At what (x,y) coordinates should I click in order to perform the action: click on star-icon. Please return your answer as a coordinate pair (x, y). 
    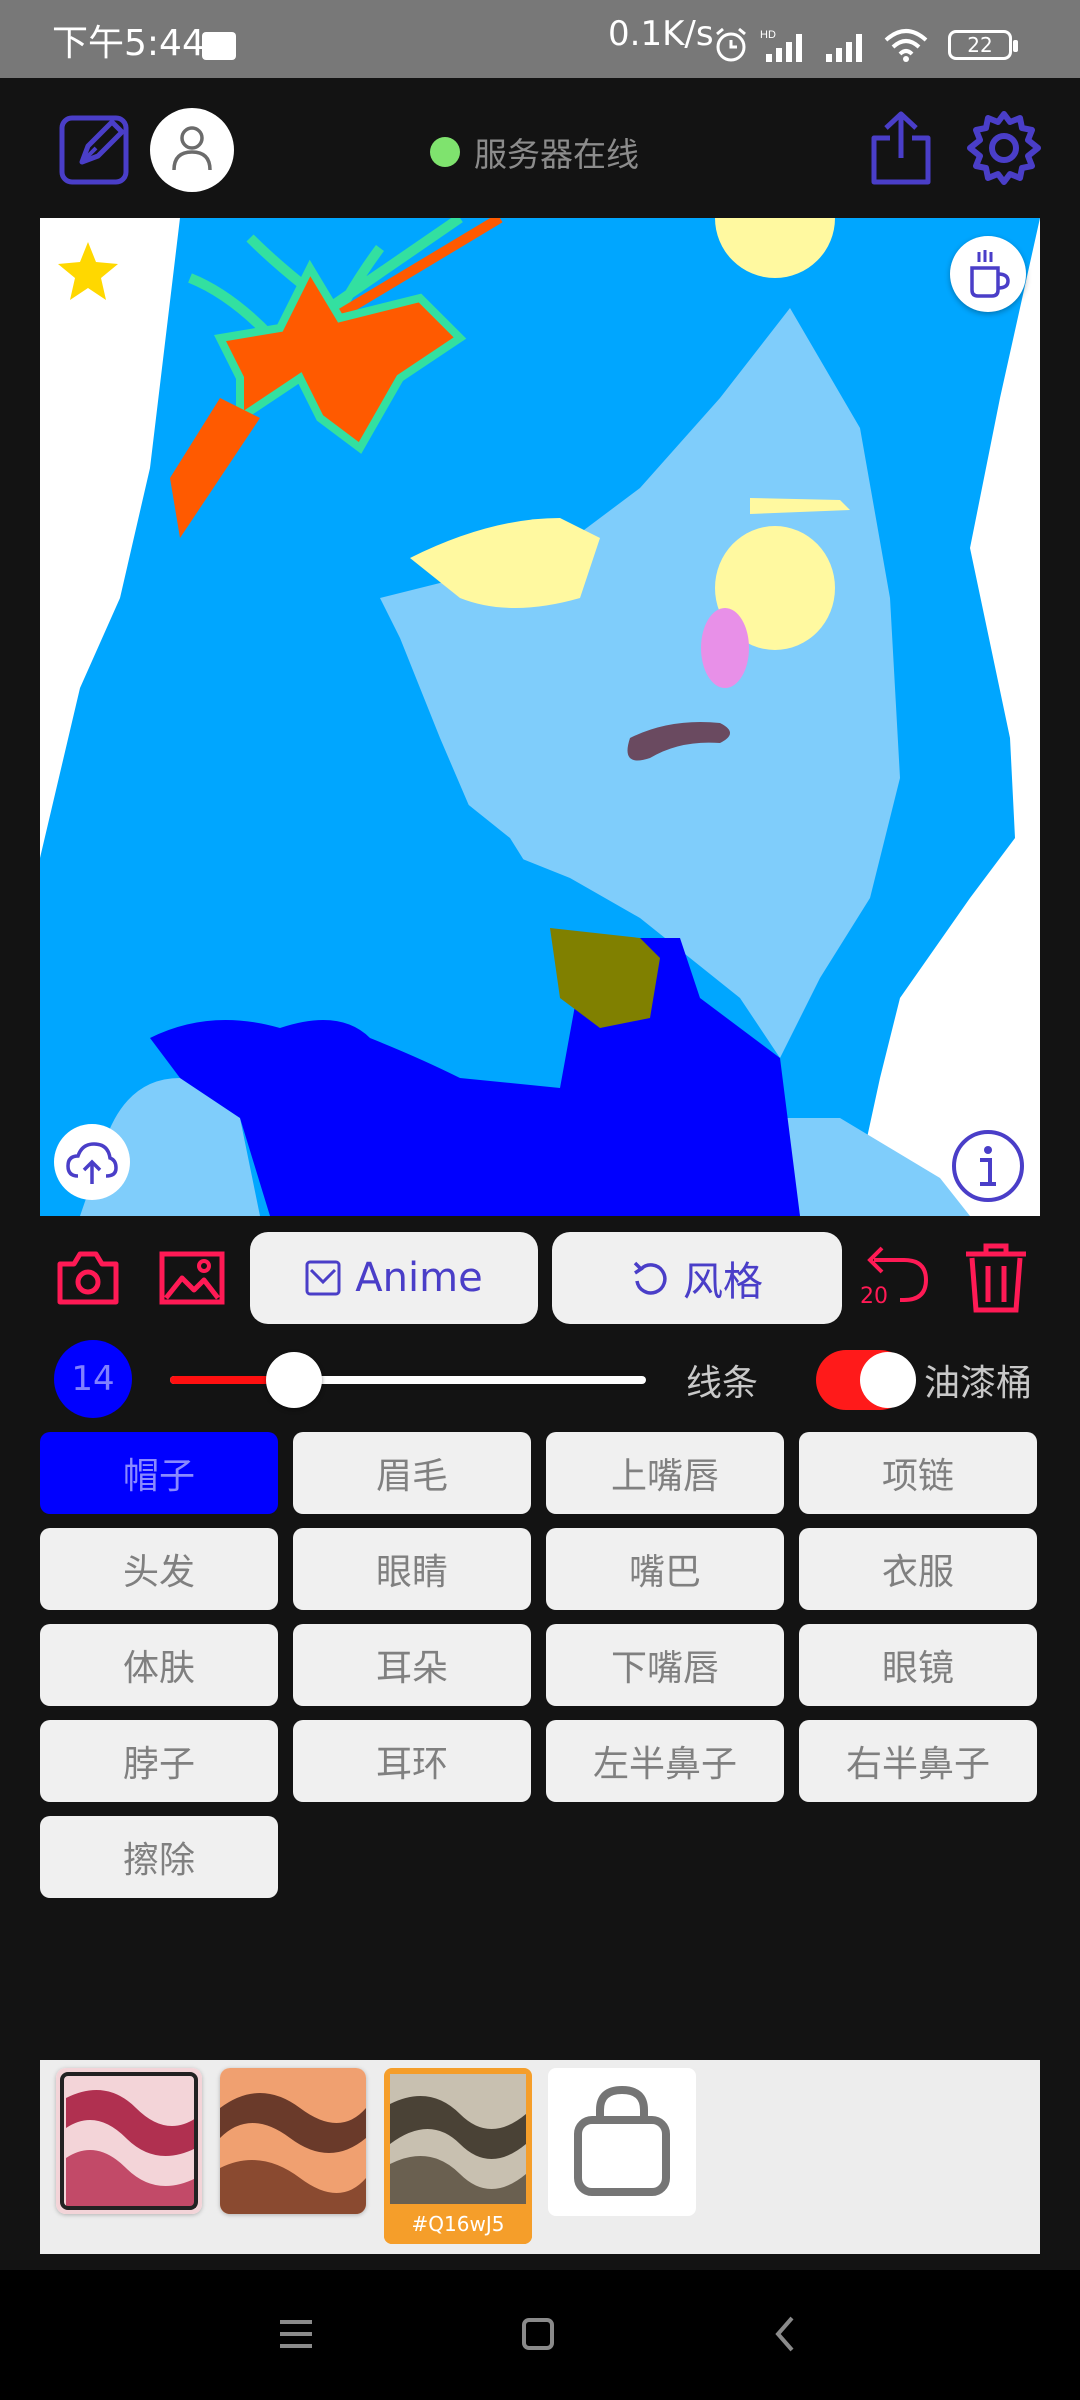
    Looking at the image, I should click on (88, 271).